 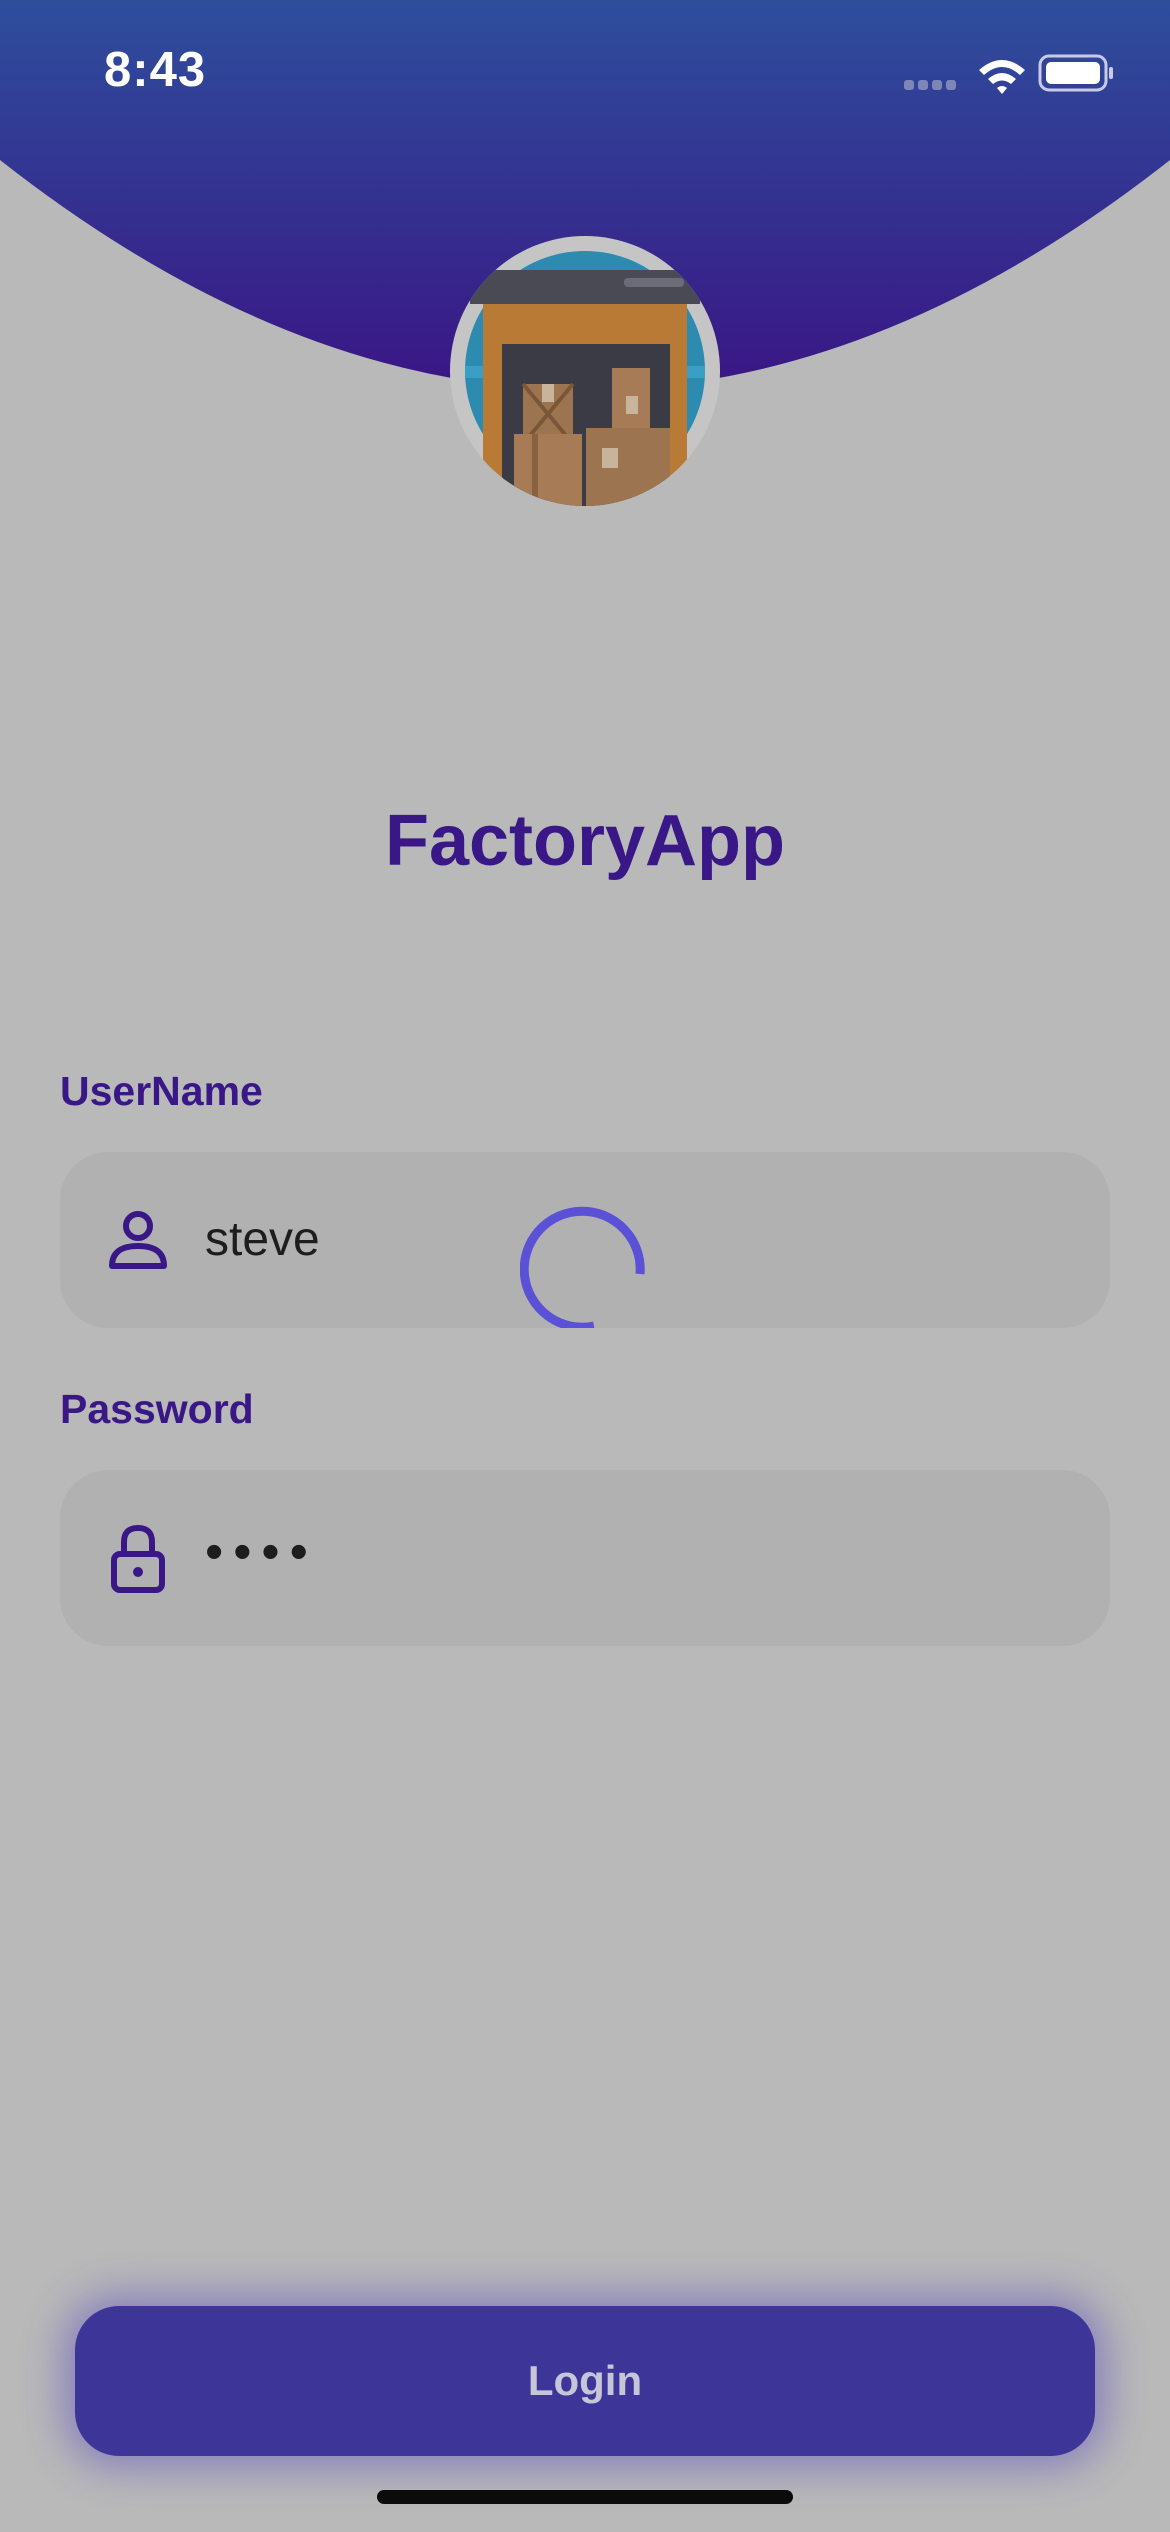 What do you see at coordinates (161, 1091) in the screenshot?
I see `username-label: UserName` at bounding box center [161, 1091].